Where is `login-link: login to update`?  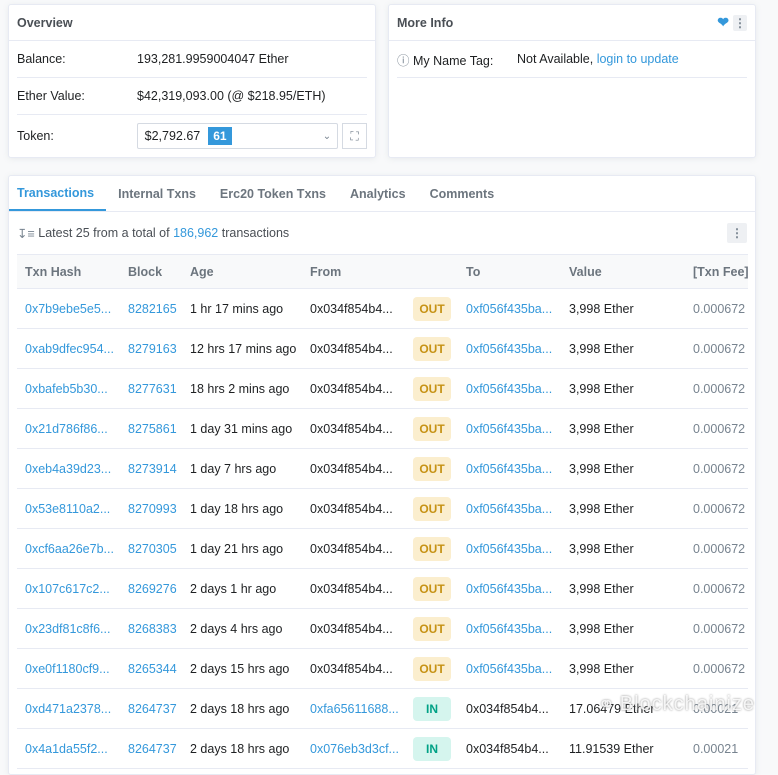 login-link: login to update is located at coordinates (638, 59).